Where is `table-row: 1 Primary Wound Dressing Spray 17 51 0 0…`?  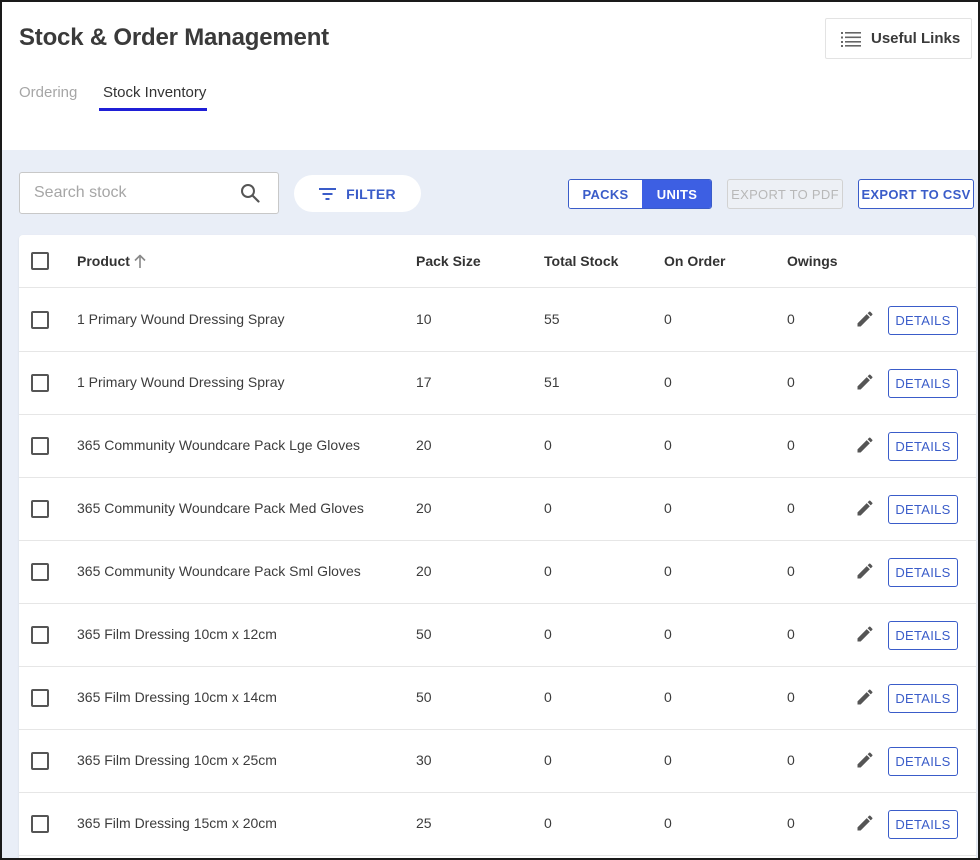
table-row: 1 Primary Wound Dressing Spray 17 51 0 0… is located at coordinates (497, 383).